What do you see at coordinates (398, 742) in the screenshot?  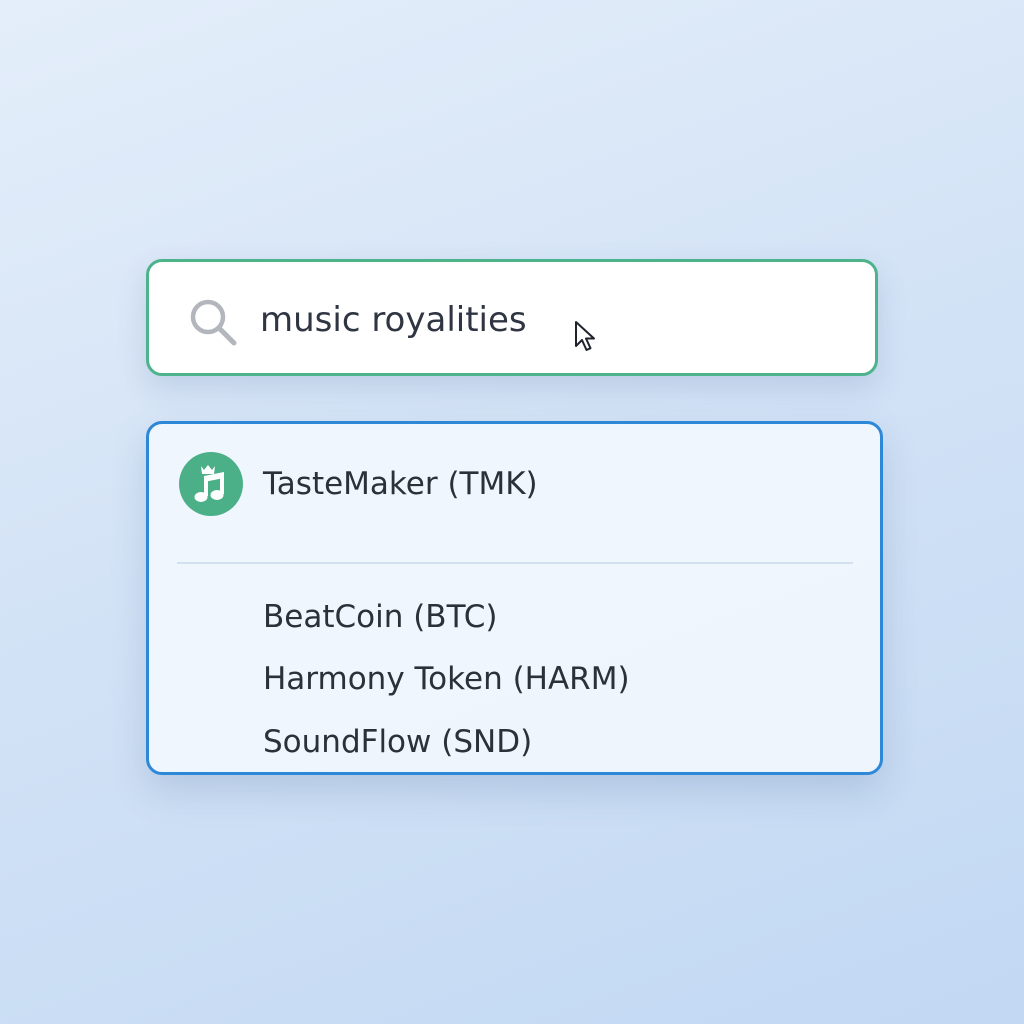 I see `result-label: SoundFlow (SND)` at bounding box center [398, 742].